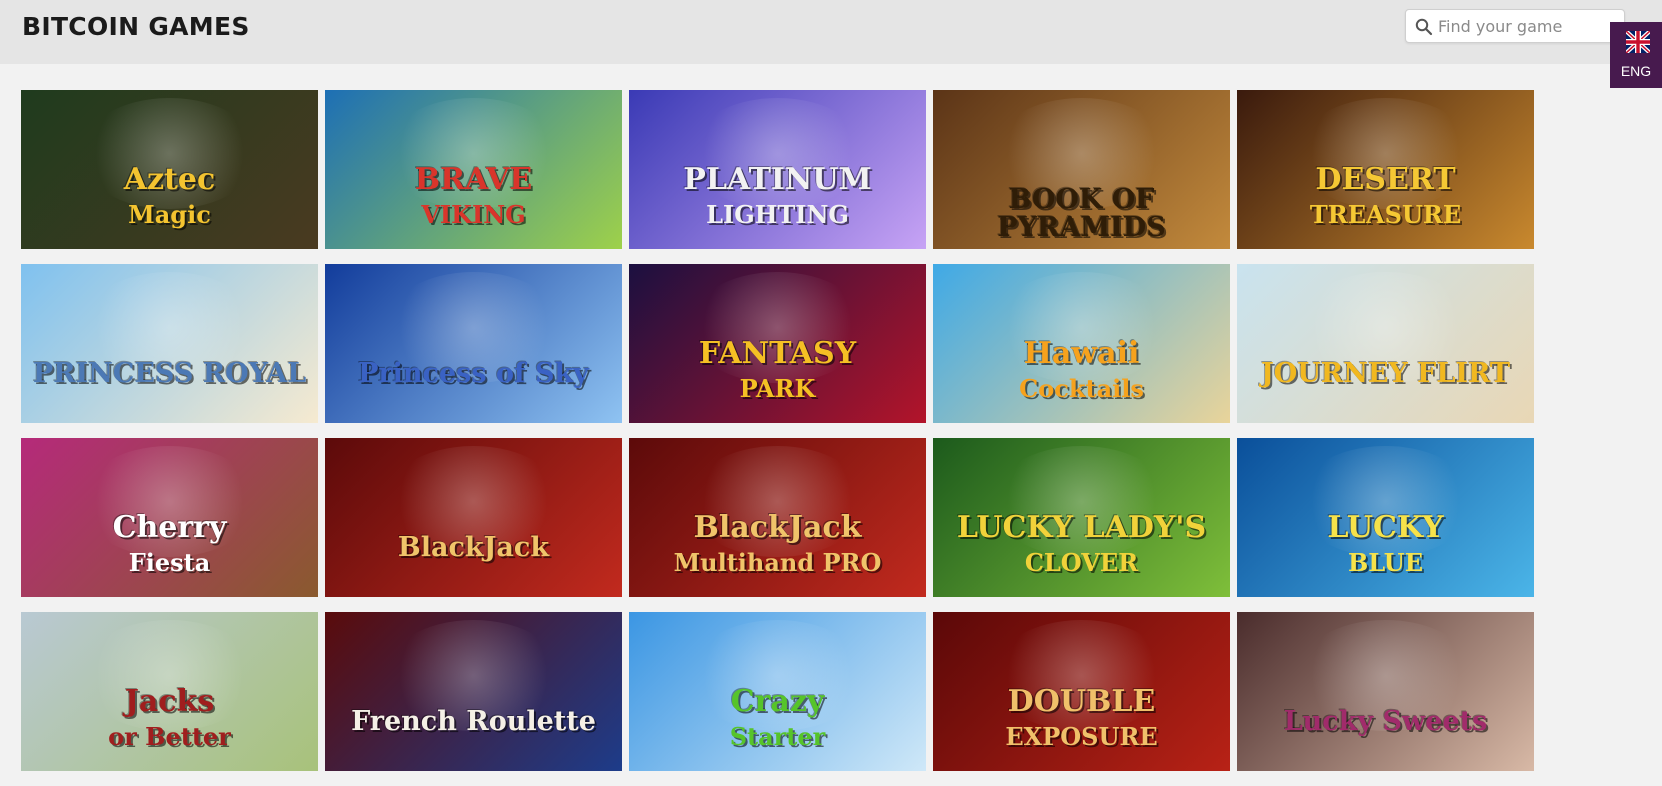 The width and height of the screenshot is (1662, 786). What do you see at coordinates (777, 388) in the screenshot?
I see `game-subtitle: PARK` at bounding box center [777, 388].